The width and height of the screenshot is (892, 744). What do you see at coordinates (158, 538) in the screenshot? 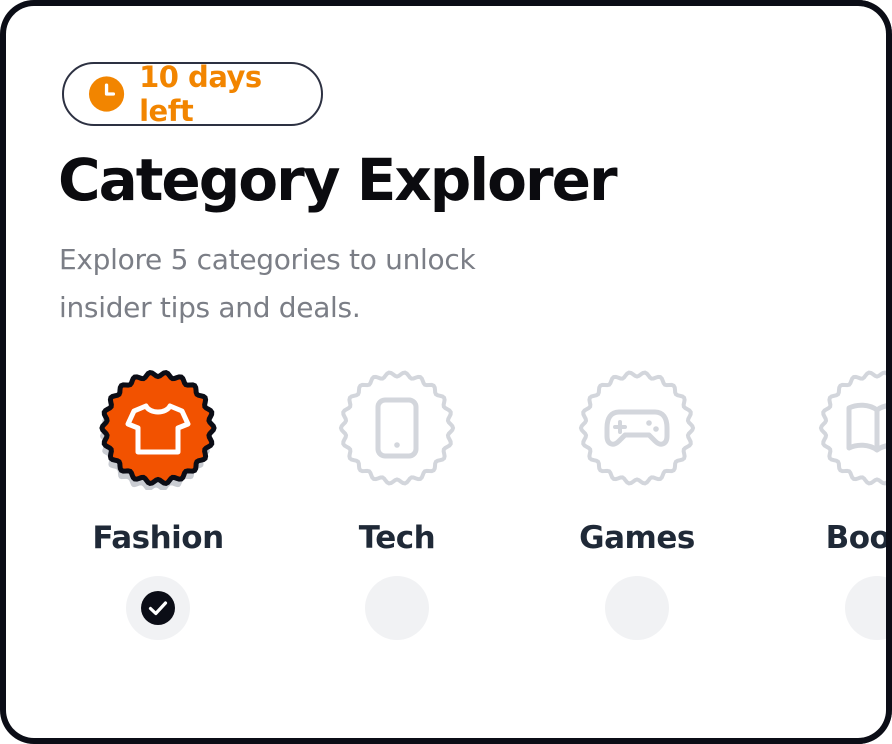
I see `category-label: Fashion` at bounding box center [158, 538].